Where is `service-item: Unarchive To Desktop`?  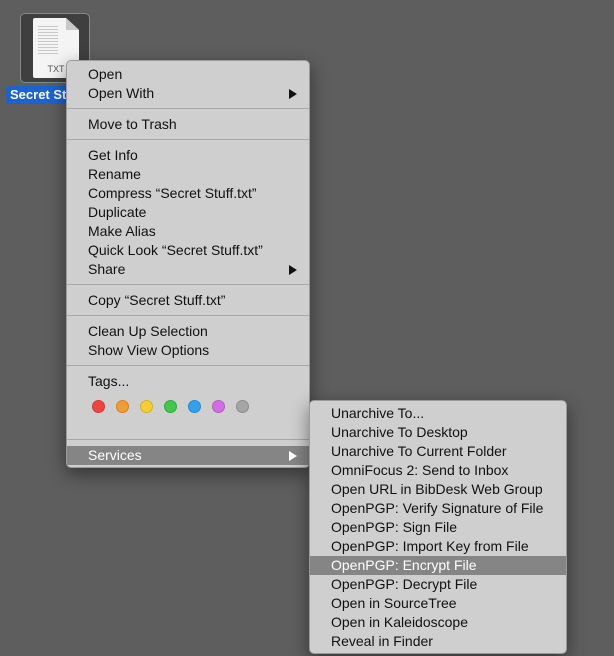 service-item: Unarchive To Desktop is located at coordinates (438, 432).